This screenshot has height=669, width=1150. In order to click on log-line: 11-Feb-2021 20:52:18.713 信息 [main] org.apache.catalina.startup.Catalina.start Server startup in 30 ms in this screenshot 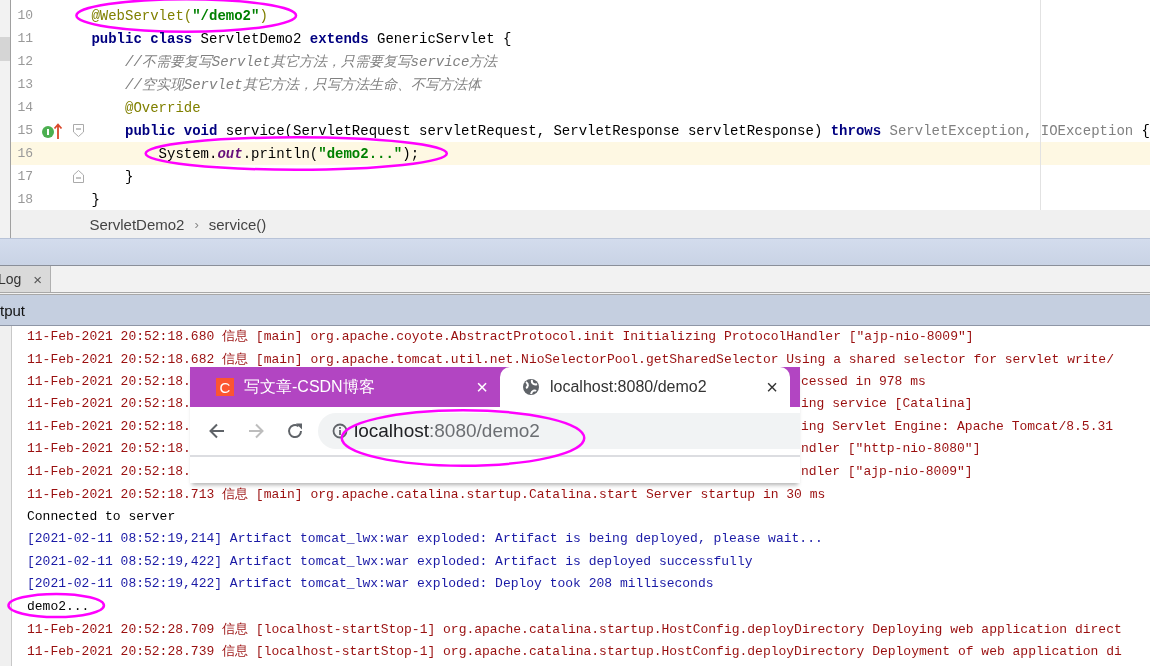, I will do `click(426, 494)`.